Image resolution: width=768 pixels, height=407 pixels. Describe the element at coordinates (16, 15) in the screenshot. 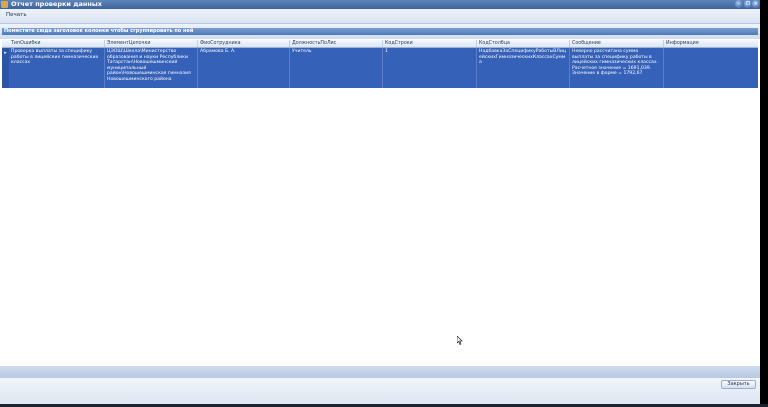

I see `print-button: Печать` at that location.